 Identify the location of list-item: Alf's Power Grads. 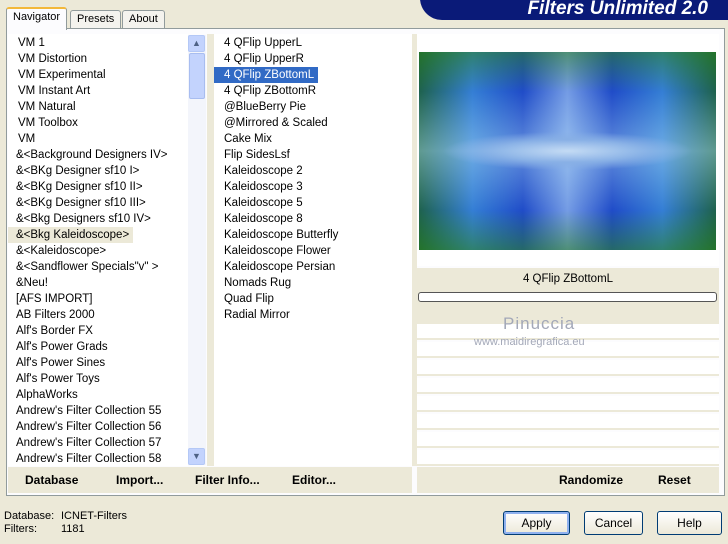
(98, 347).